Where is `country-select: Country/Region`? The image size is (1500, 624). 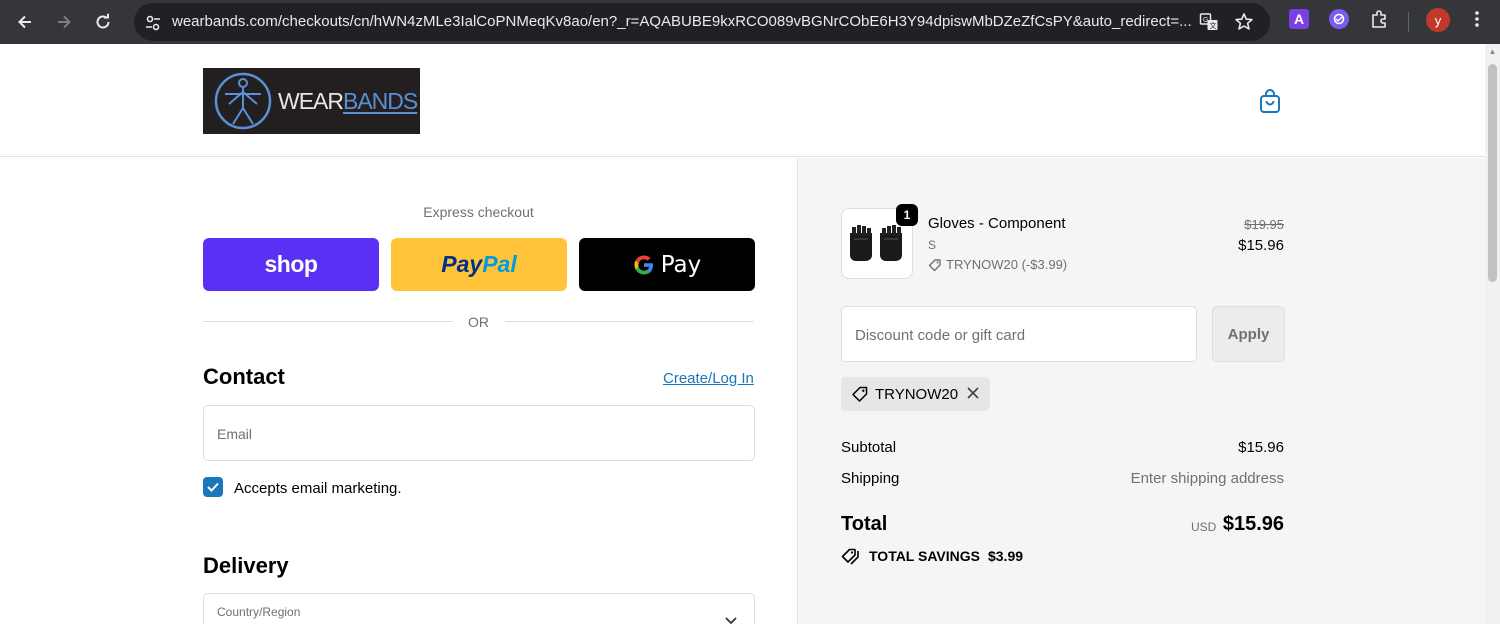 country-select: Country/Region is located at coordinates (479, 608).